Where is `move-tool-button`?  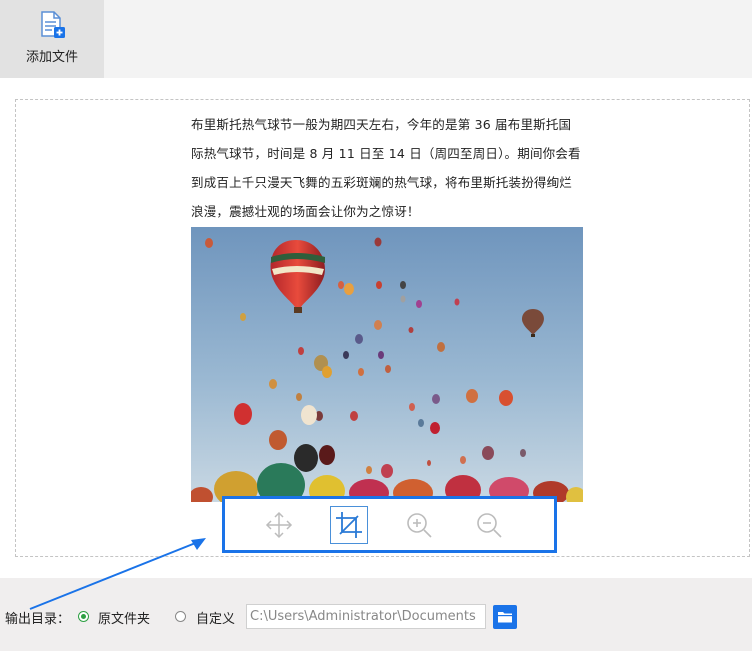
move-tool-button is located at coordinates (279, 525).